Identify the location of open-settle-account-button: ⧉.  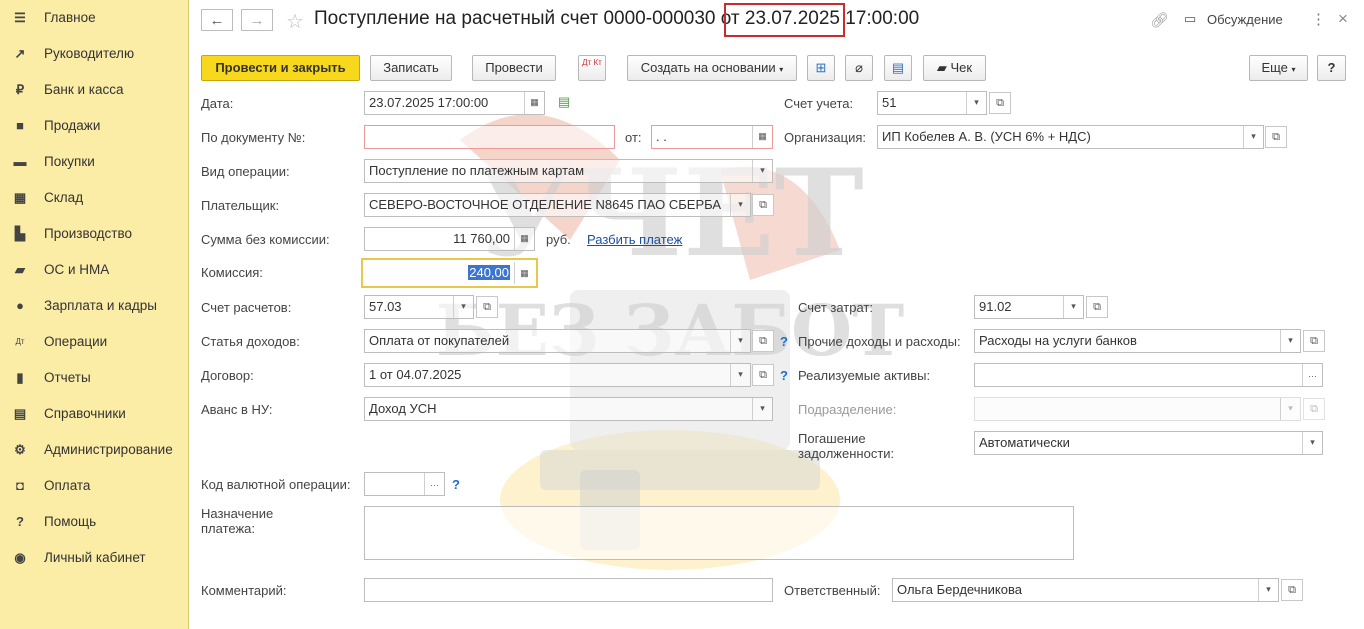
(487, 307).